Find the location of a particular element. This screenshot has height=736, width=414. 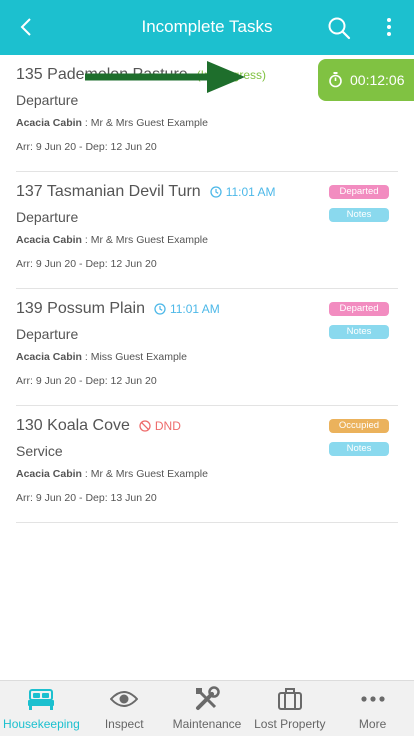

room-name: 137 Tasmanian Devil Turn is located at coordinates (108, 191).